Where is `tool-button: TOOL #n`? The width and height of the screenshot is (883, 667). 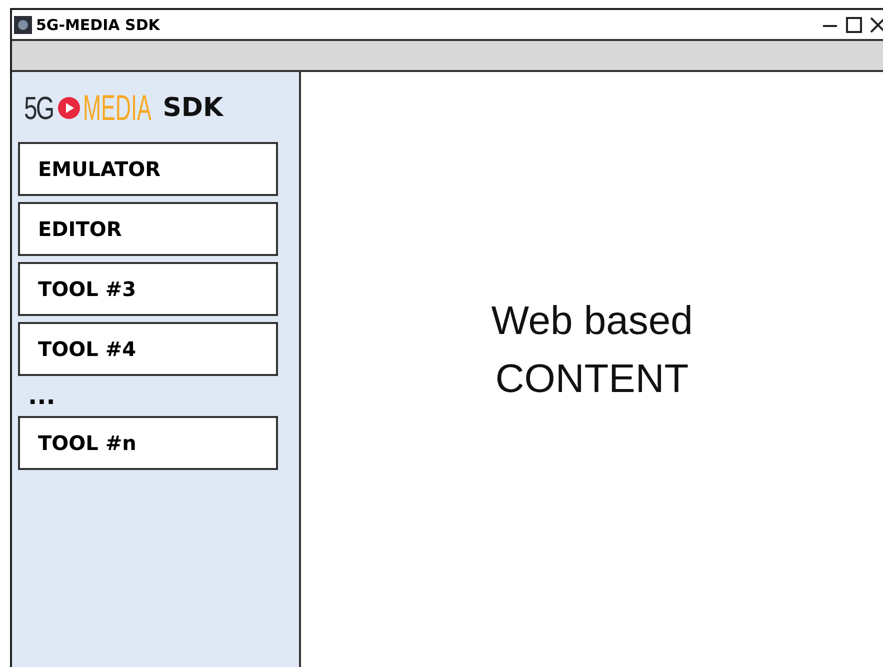 tool-button: TOOL #n is located at coordinates (148, 443).